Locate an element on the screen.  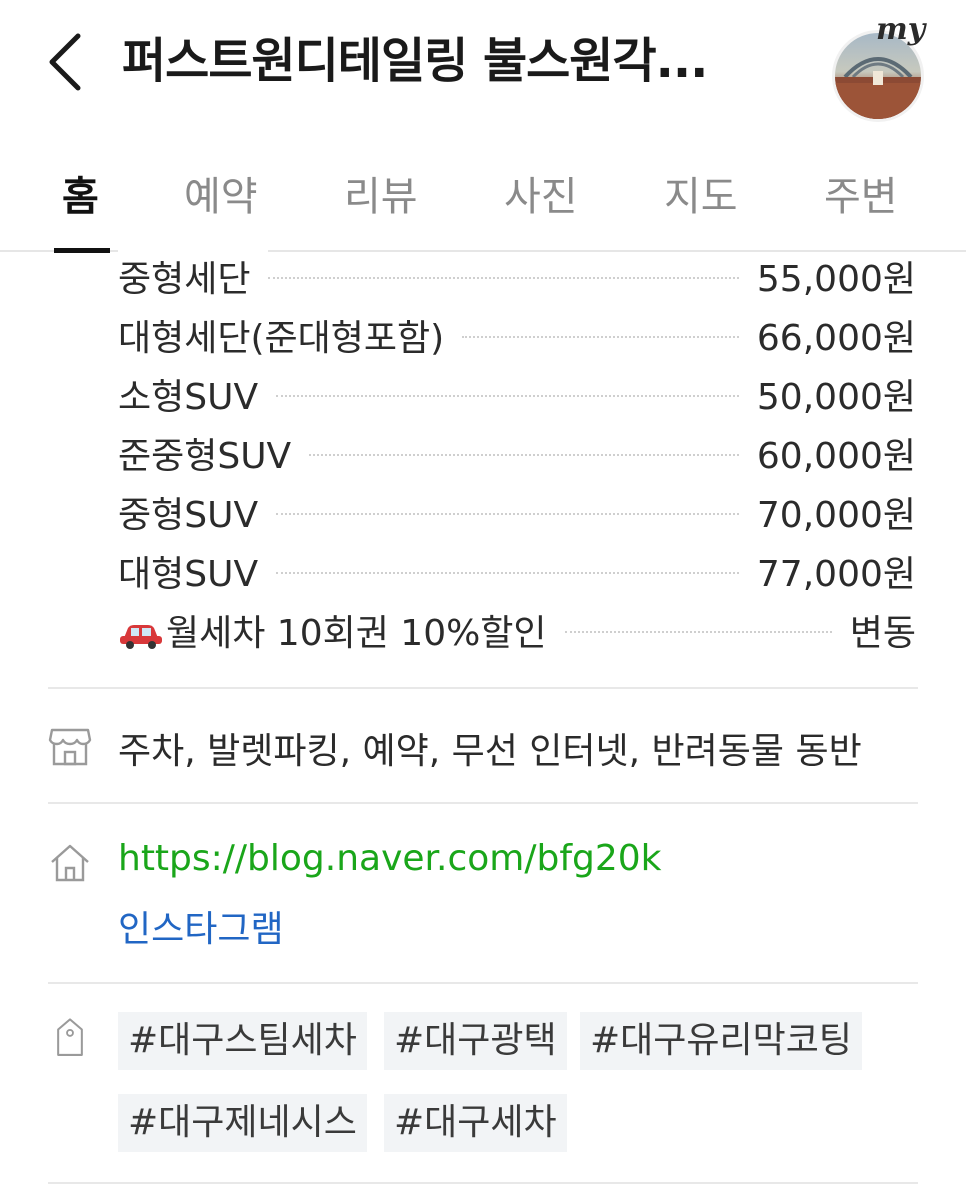
tags-row: #대구스팀세차 #대구광택 #대구유리막코팅 #대구제네시스 #대구세차 is located at coordinates (483, 1087).